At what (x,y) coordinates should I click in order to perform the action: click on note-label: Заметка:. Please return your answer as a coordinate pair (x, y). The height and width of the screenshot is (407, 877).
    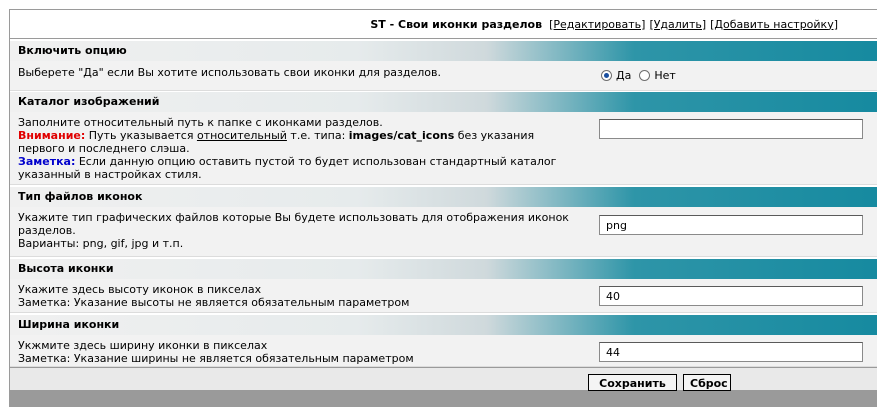
    Looking at the image, I should click on (47, 161).